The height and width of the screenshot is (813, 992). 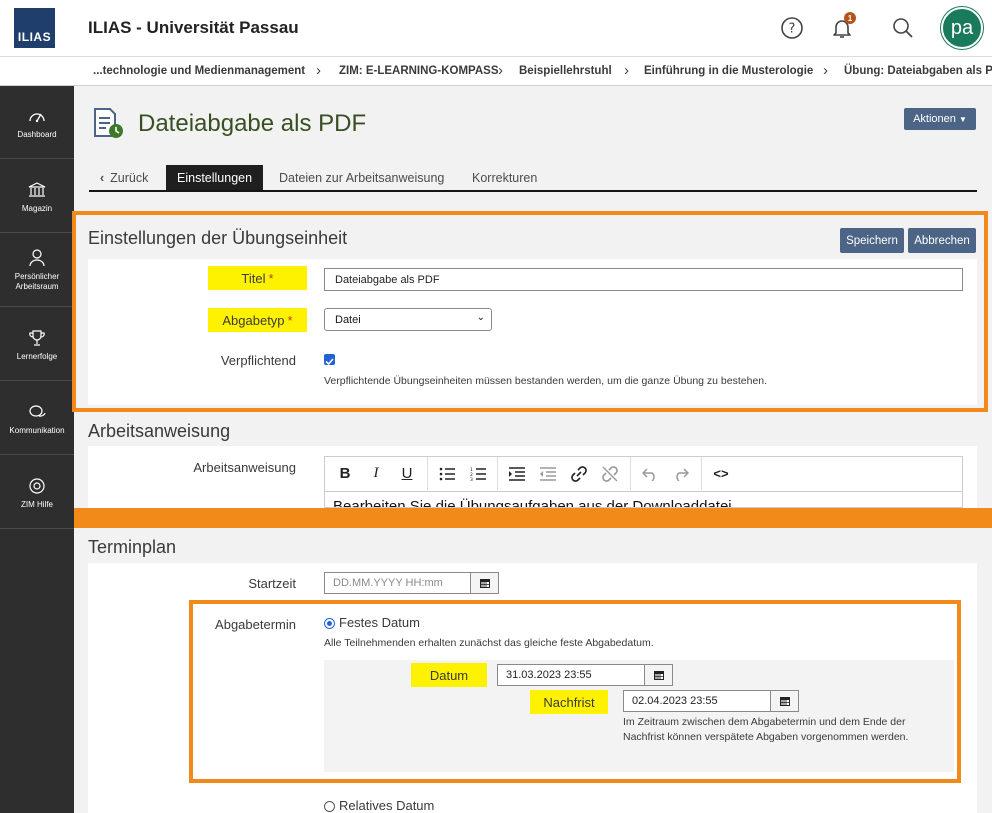 What do you see at coordinates (918, 71) in the screenshot?
I see `breadcrumb-item: Übung: Dateiabgaben als PDF` at bounding box center [918, 71].